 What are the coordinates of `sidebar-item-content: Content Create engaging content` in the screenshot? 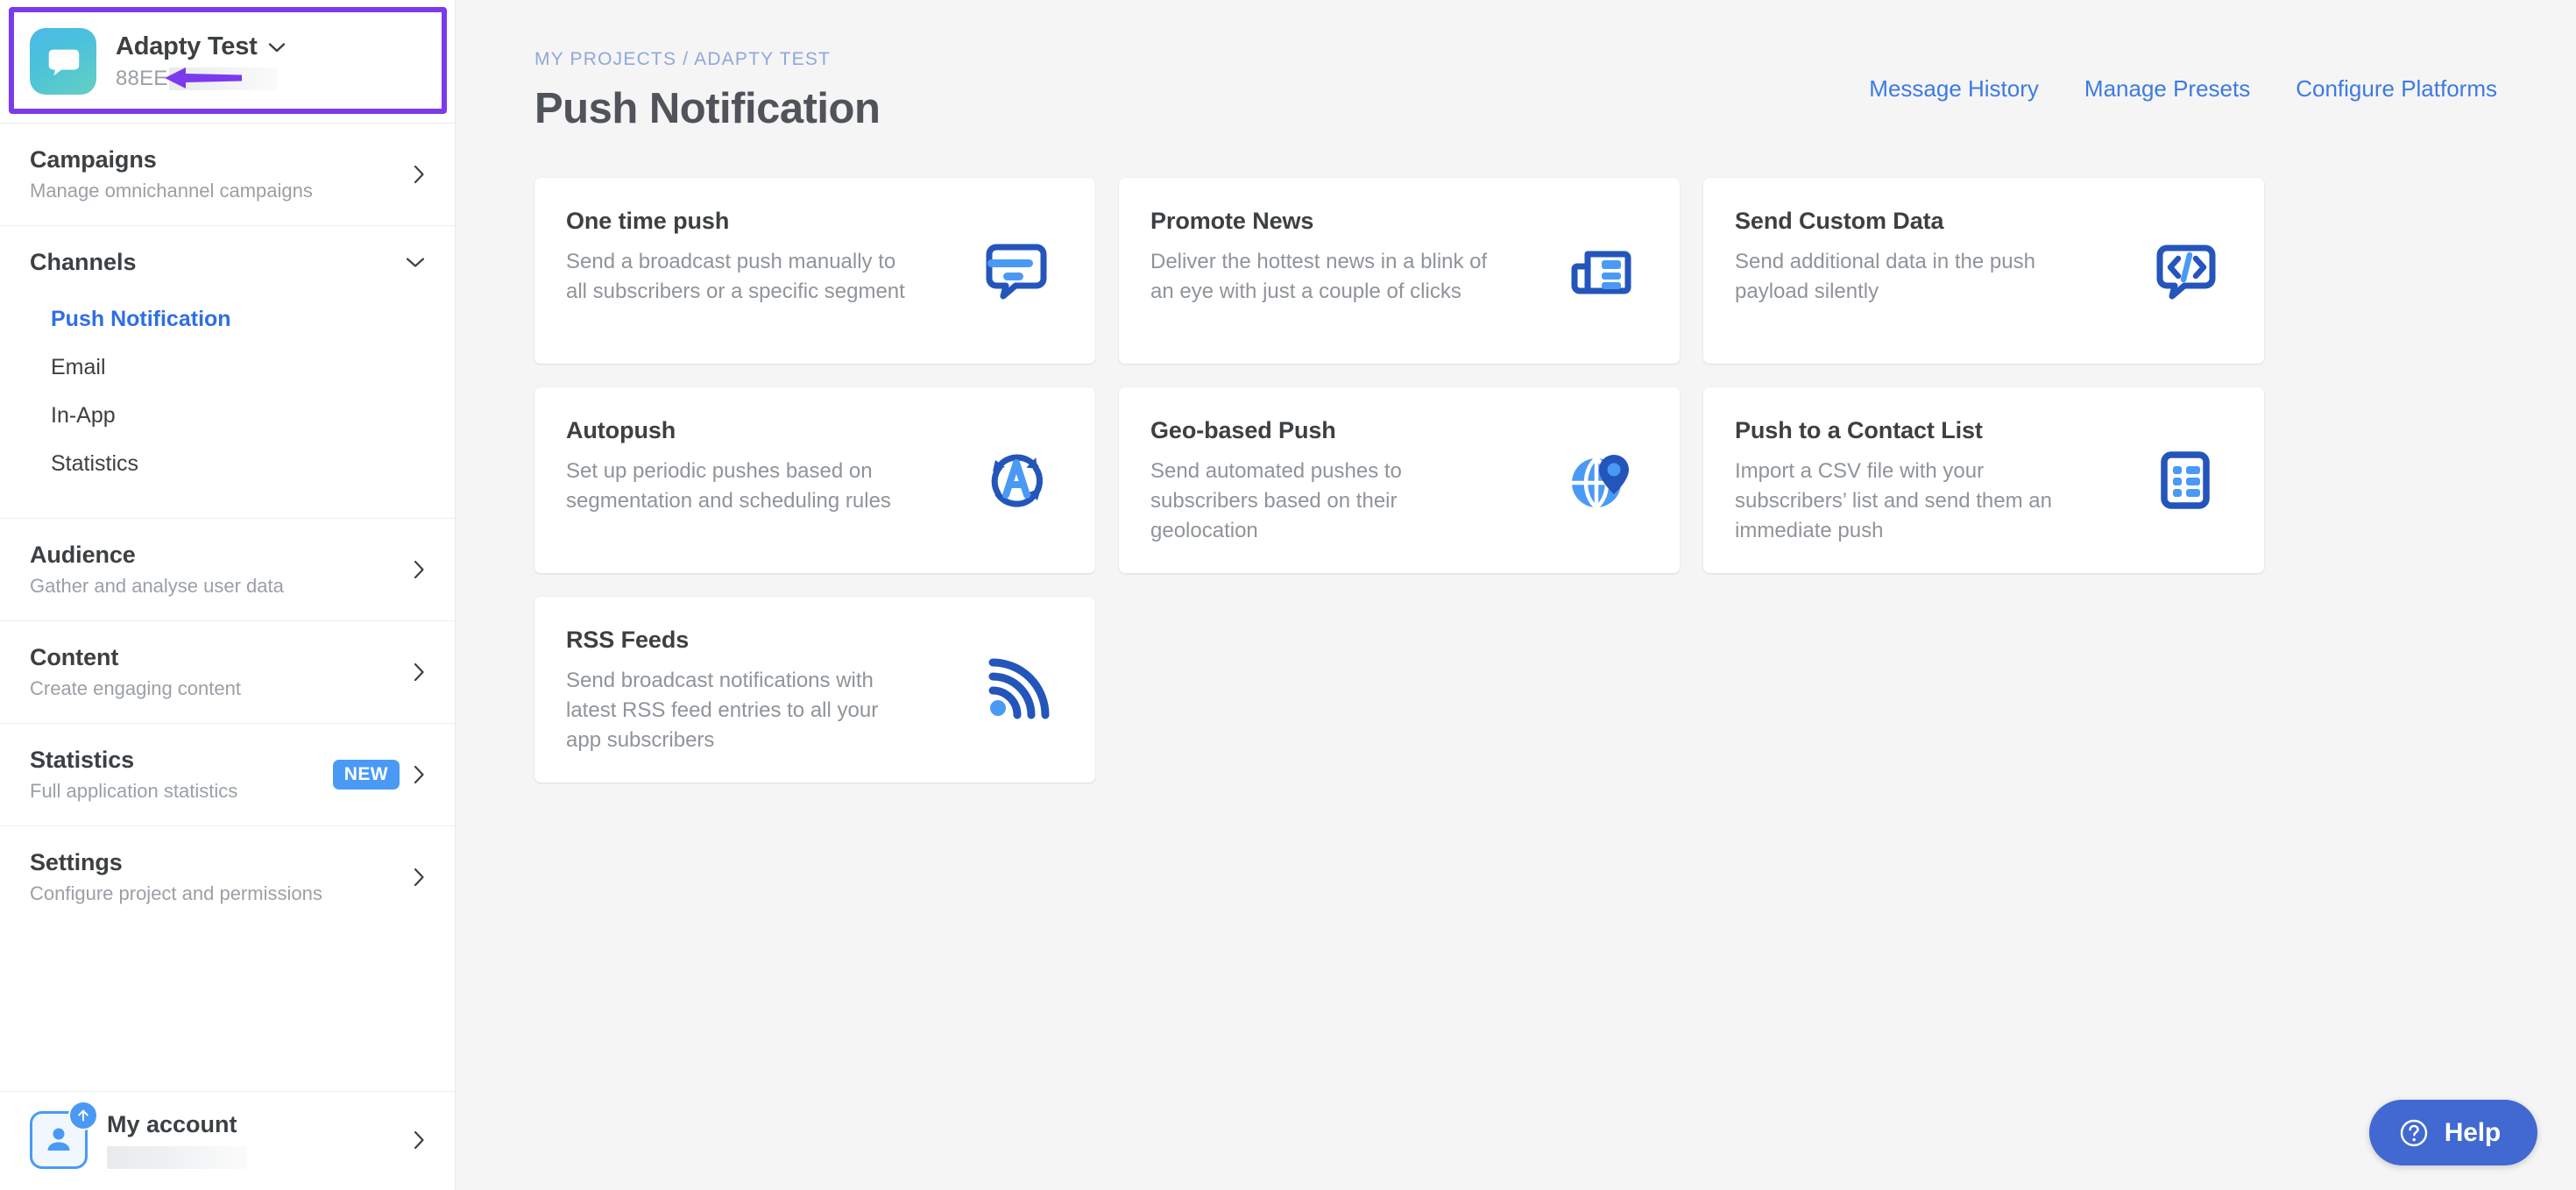 It's located at (227, 671).